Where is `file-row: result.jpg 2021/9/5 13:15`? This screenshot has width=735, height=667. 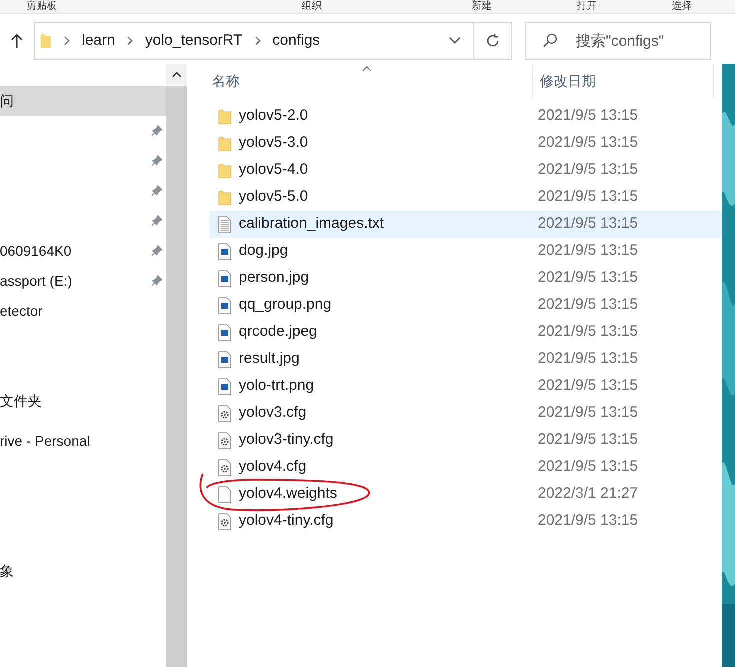 file-row: result.jpg 2021/9/5 13:15 is located at coordinates (466, 359).